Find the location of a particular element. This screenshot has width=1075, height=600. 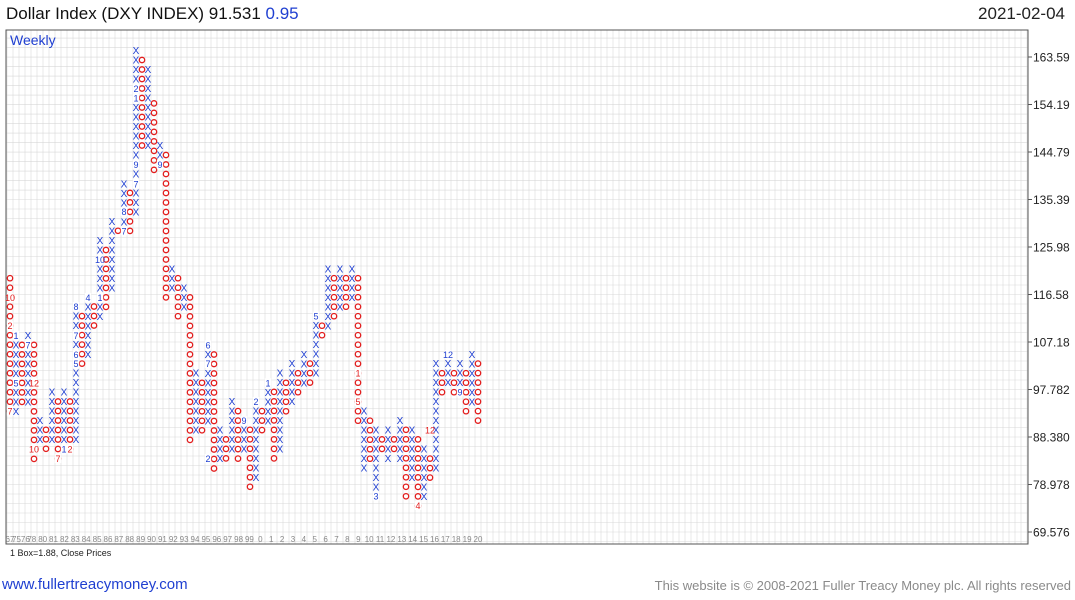

y-tick-label: 97.782 is located at coordinates (1051, 390).